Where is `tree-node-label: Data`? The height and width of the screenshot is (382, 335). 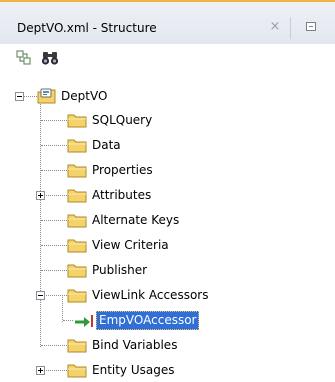
tree-node-label: Data is located at coordinates (106, 145).